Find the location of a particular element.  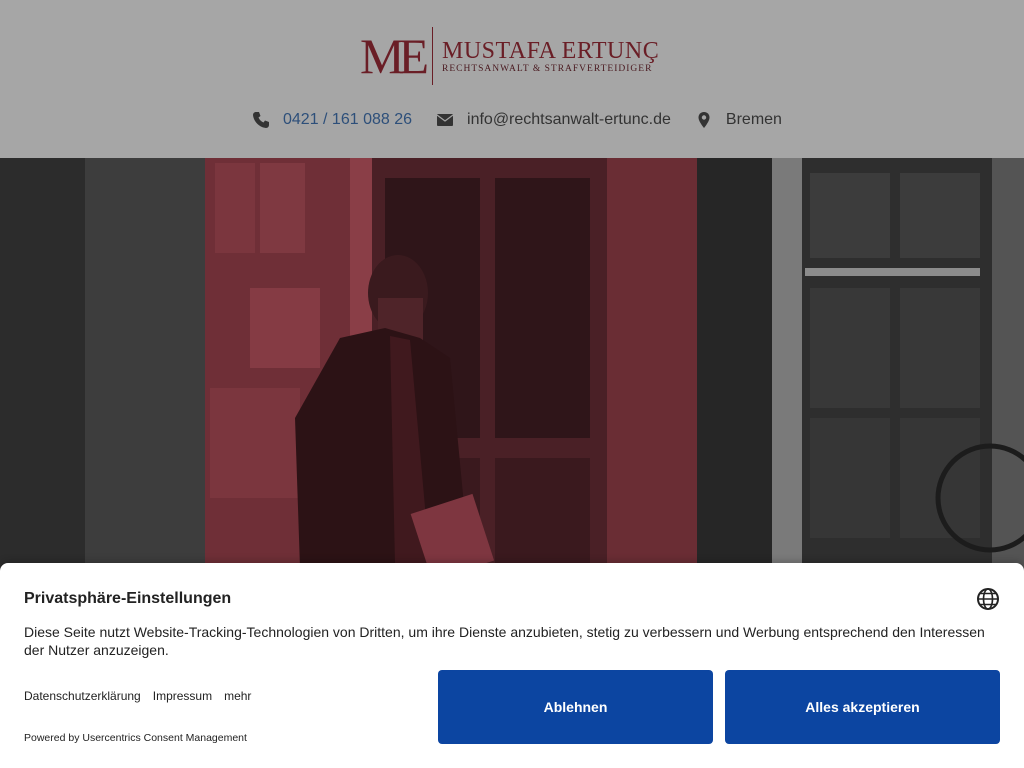

accept-all-button: Alles akzeptieren is located at coordinates (862, 707).